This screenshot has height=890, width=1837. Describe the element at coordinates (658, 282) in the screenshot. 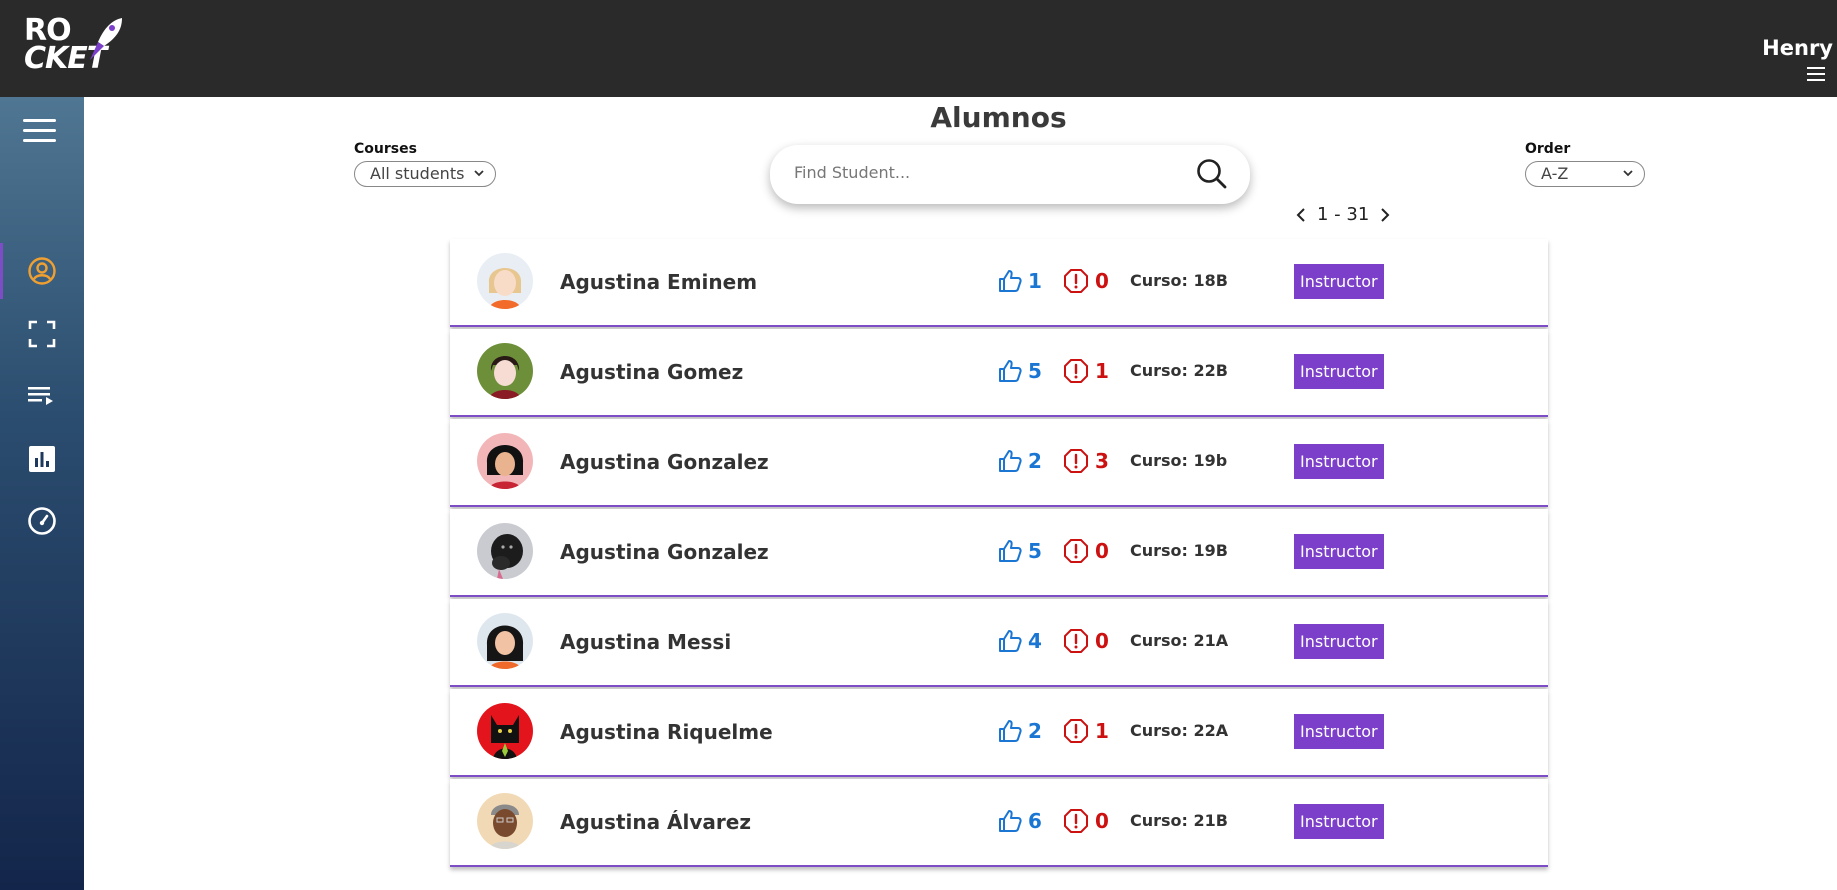

I see `student-name: Agustina Eminem` at that location.